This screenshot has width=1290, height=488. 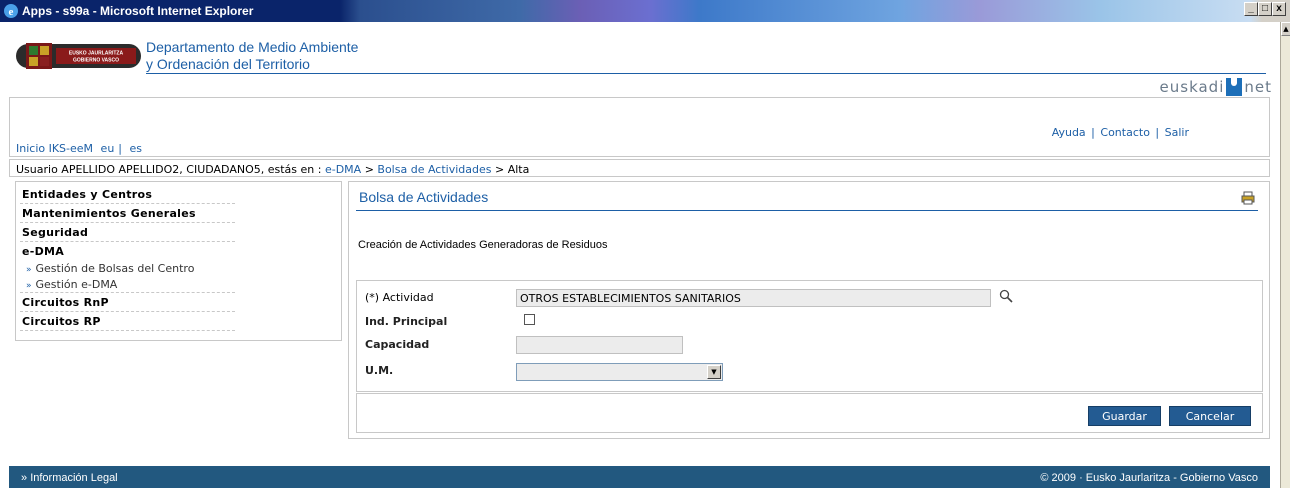 I want to click on logout-link: Salir, so click(x=1177, y=132).